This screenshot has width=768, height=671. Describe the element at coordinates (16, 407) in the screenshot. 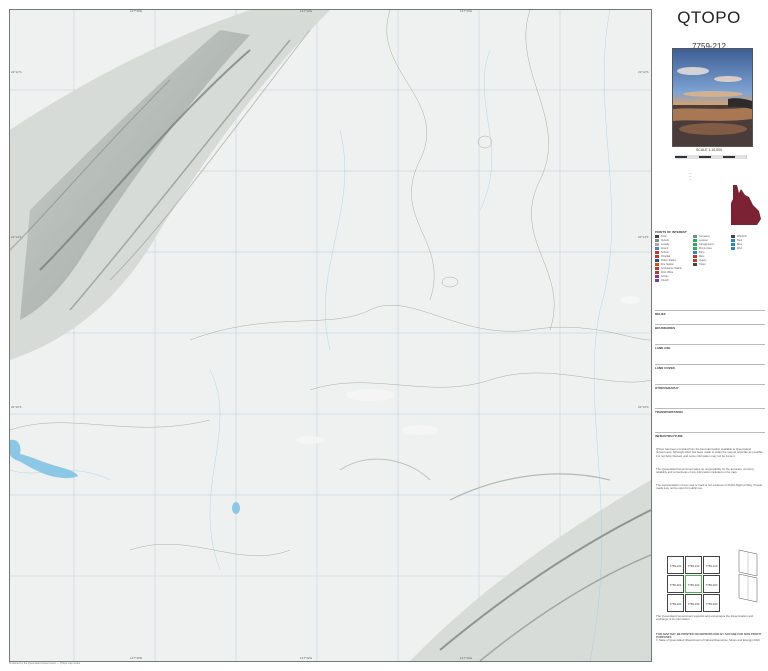

I see `coord-left-3: 22°16'S` at that location.